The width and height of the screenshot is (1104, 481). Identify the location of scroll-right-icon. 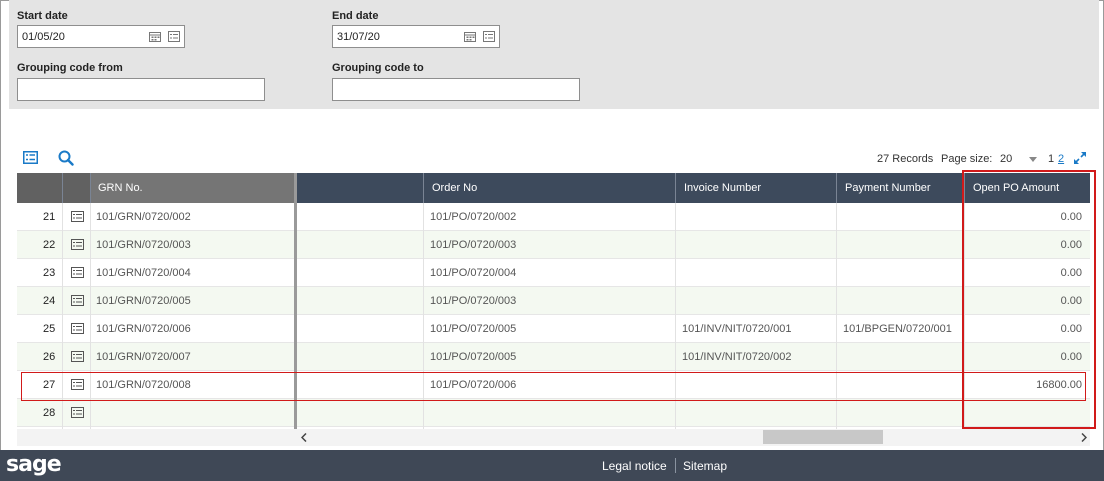
(1084, 437).